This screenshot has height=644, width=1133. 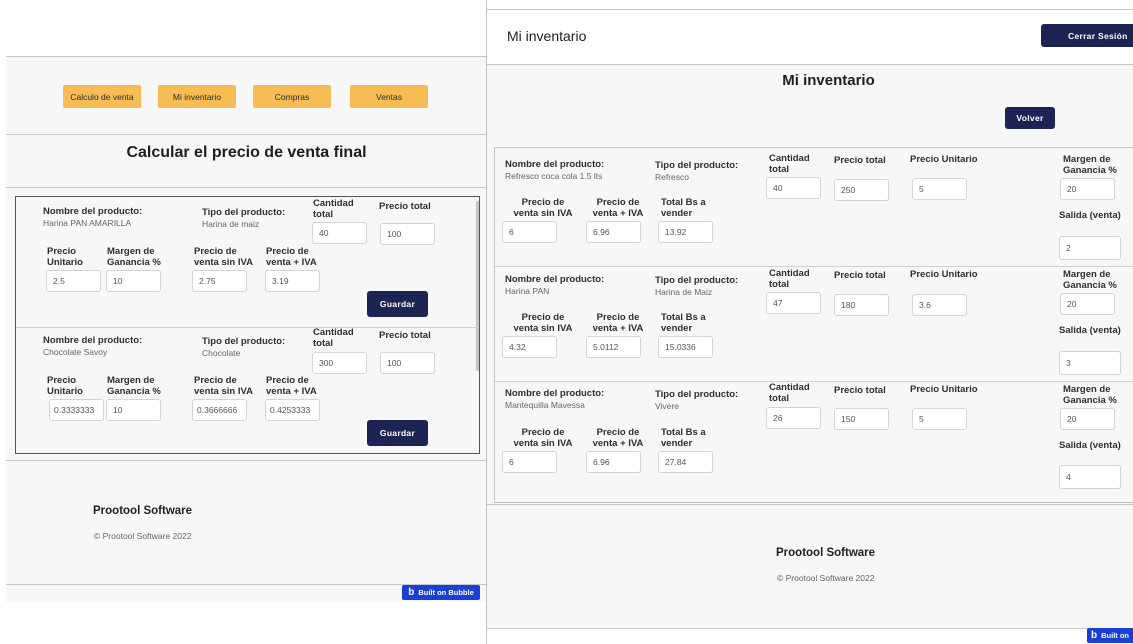 I want to click on page-title: Mi inventario, so click(x=828, y=80).